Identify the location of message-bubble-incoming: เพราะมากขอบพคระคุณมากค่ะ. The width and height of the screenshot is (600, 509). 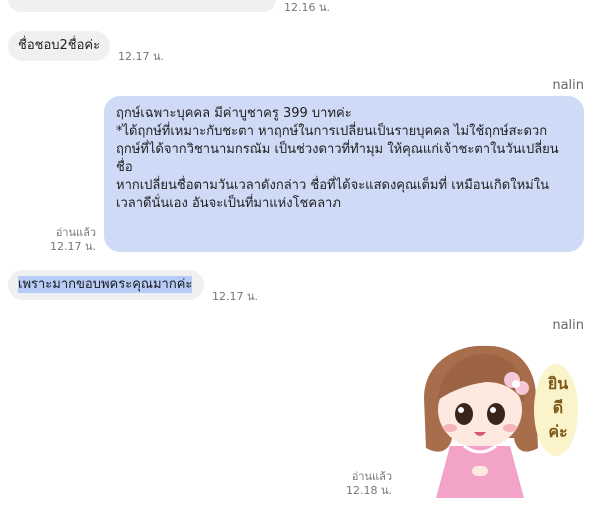
(106, 285).